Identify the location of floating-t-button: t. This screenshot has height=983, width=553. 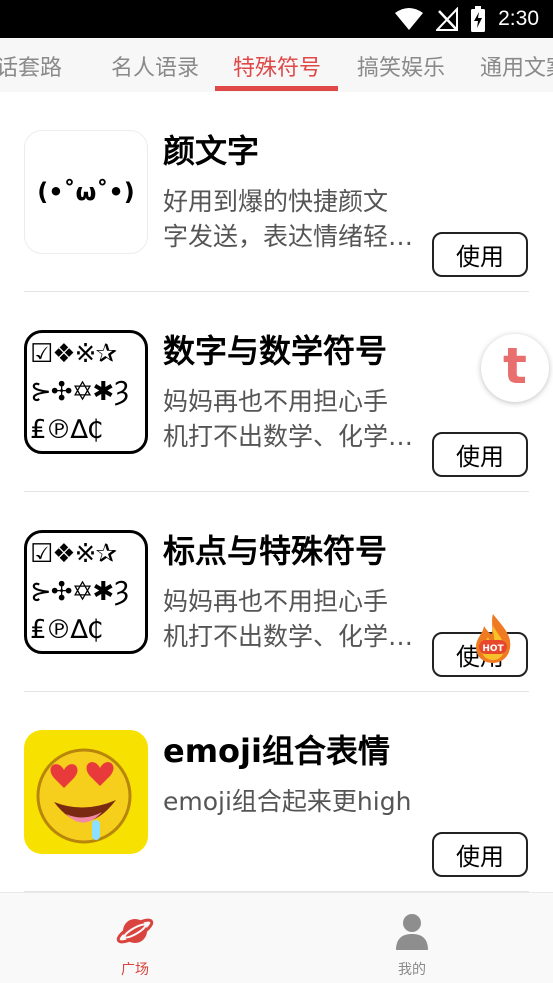
(515, 368).